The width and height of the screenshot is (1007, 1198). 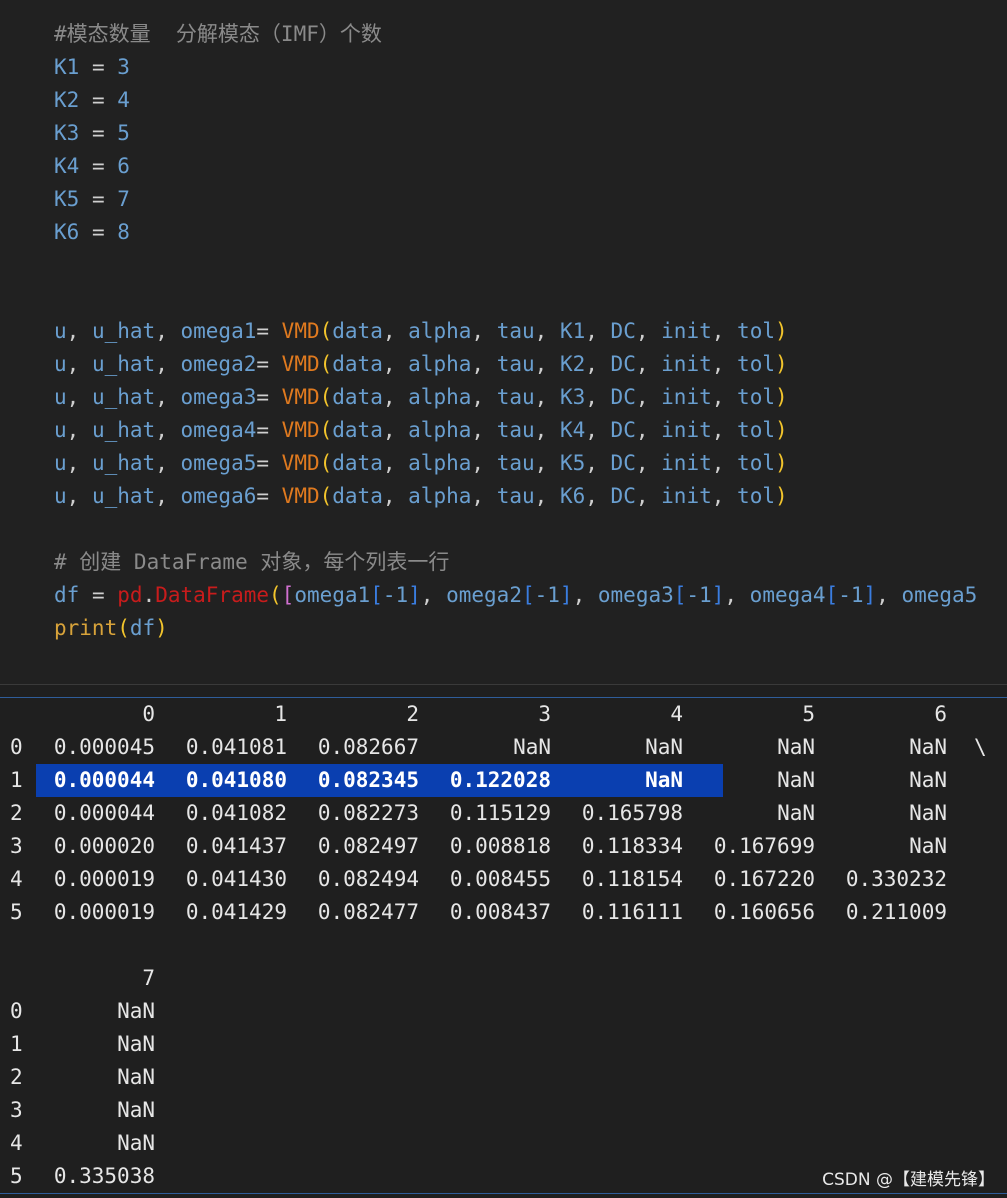 What do you see at coordinates (92, 199) in the screenshot?
I see `k-assign-line: K5 = 7` at bounding box center [92, 199].